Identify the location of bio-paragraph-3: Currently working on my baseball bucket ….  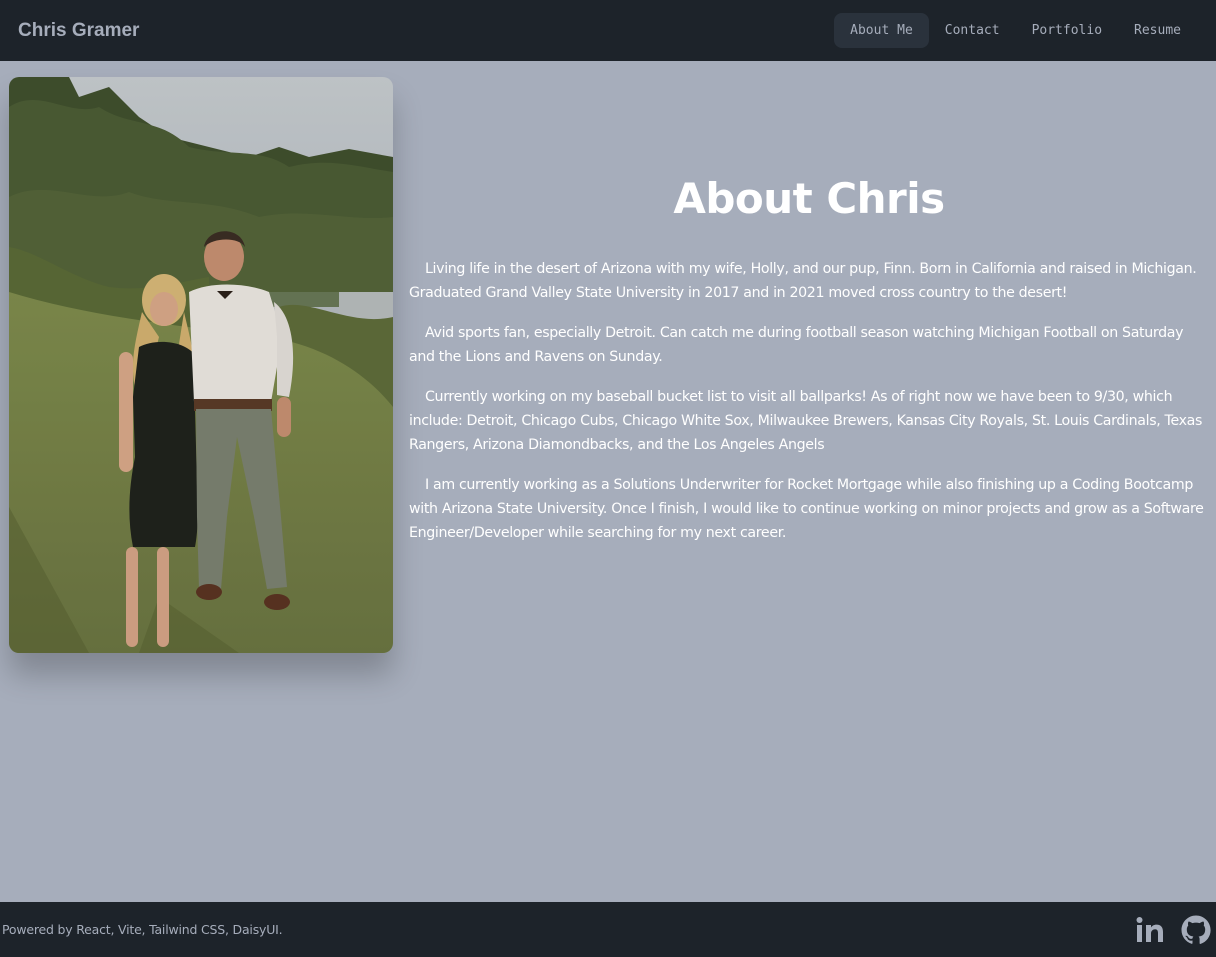
(806, 421).